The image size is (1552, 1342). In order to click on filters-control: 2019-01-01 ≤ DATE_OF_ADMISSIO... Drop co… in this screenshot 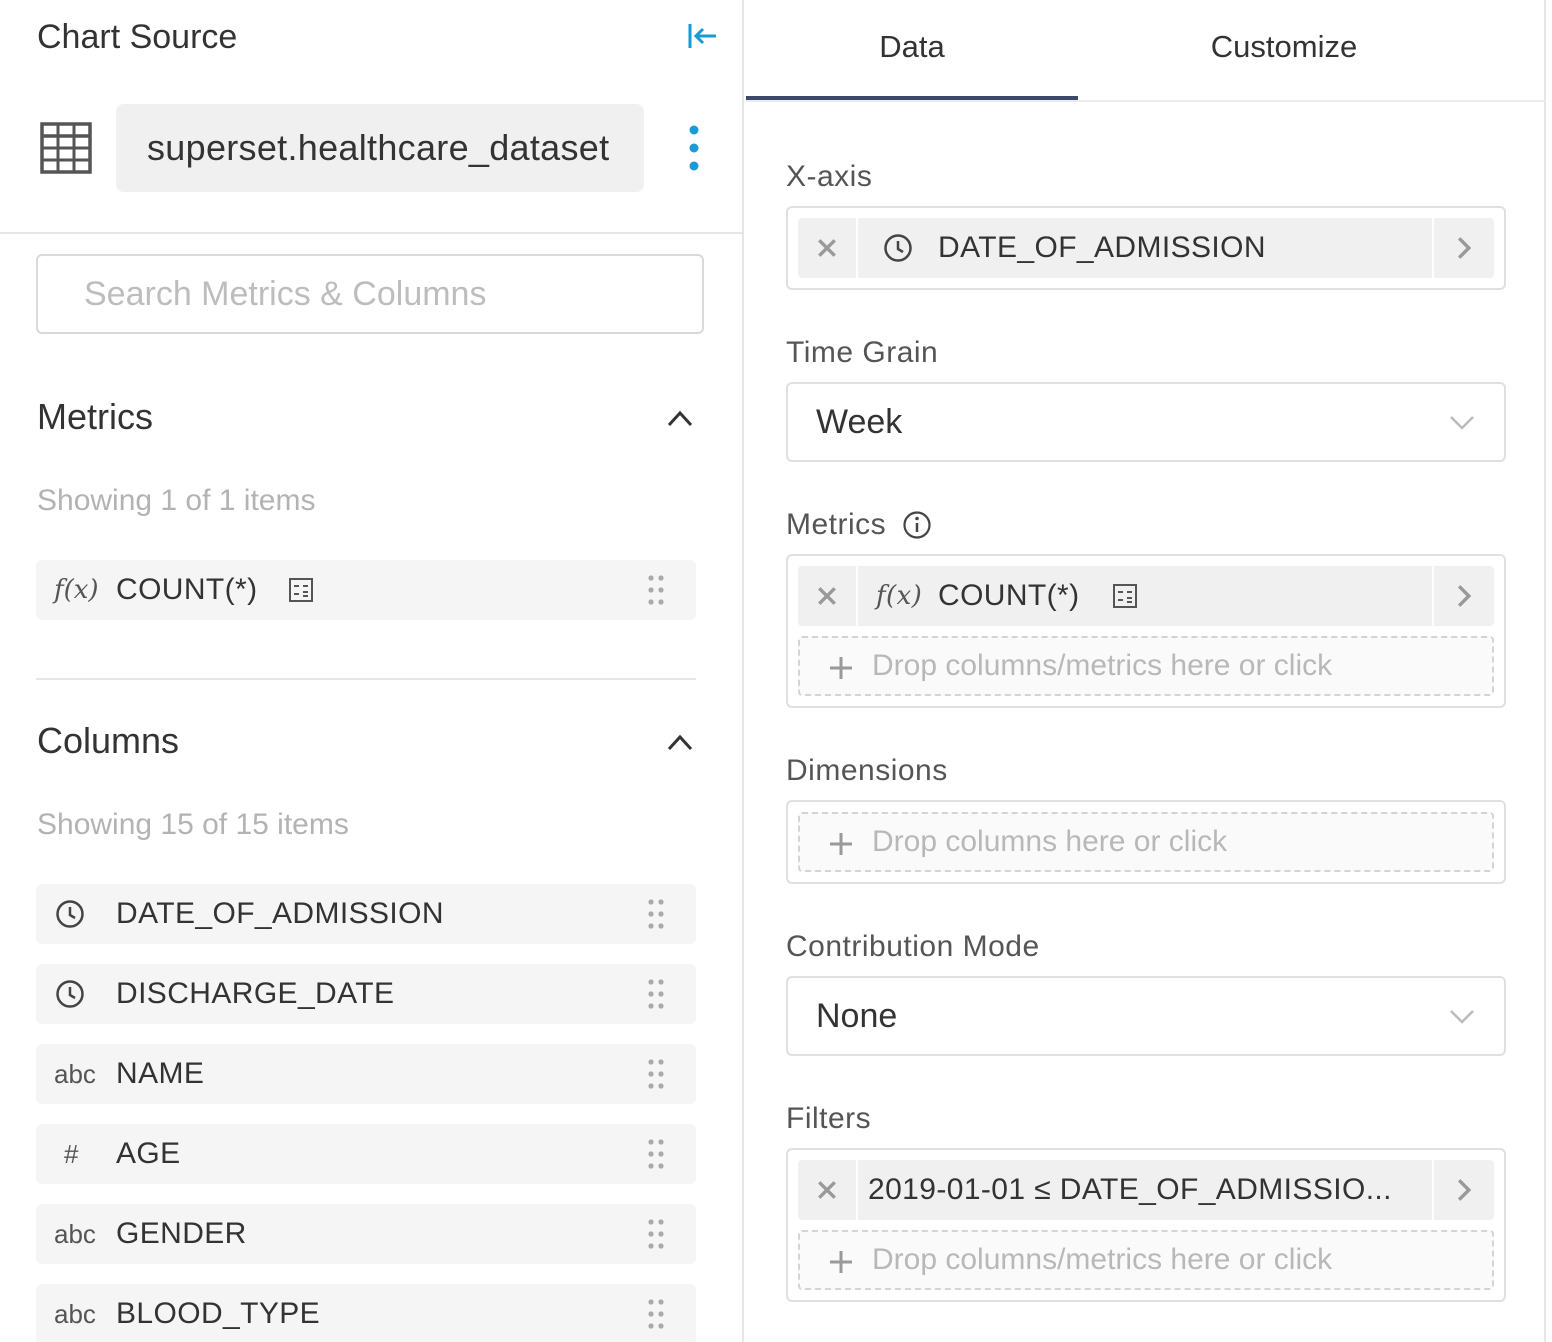, I will do `click(1146, 1225)`.